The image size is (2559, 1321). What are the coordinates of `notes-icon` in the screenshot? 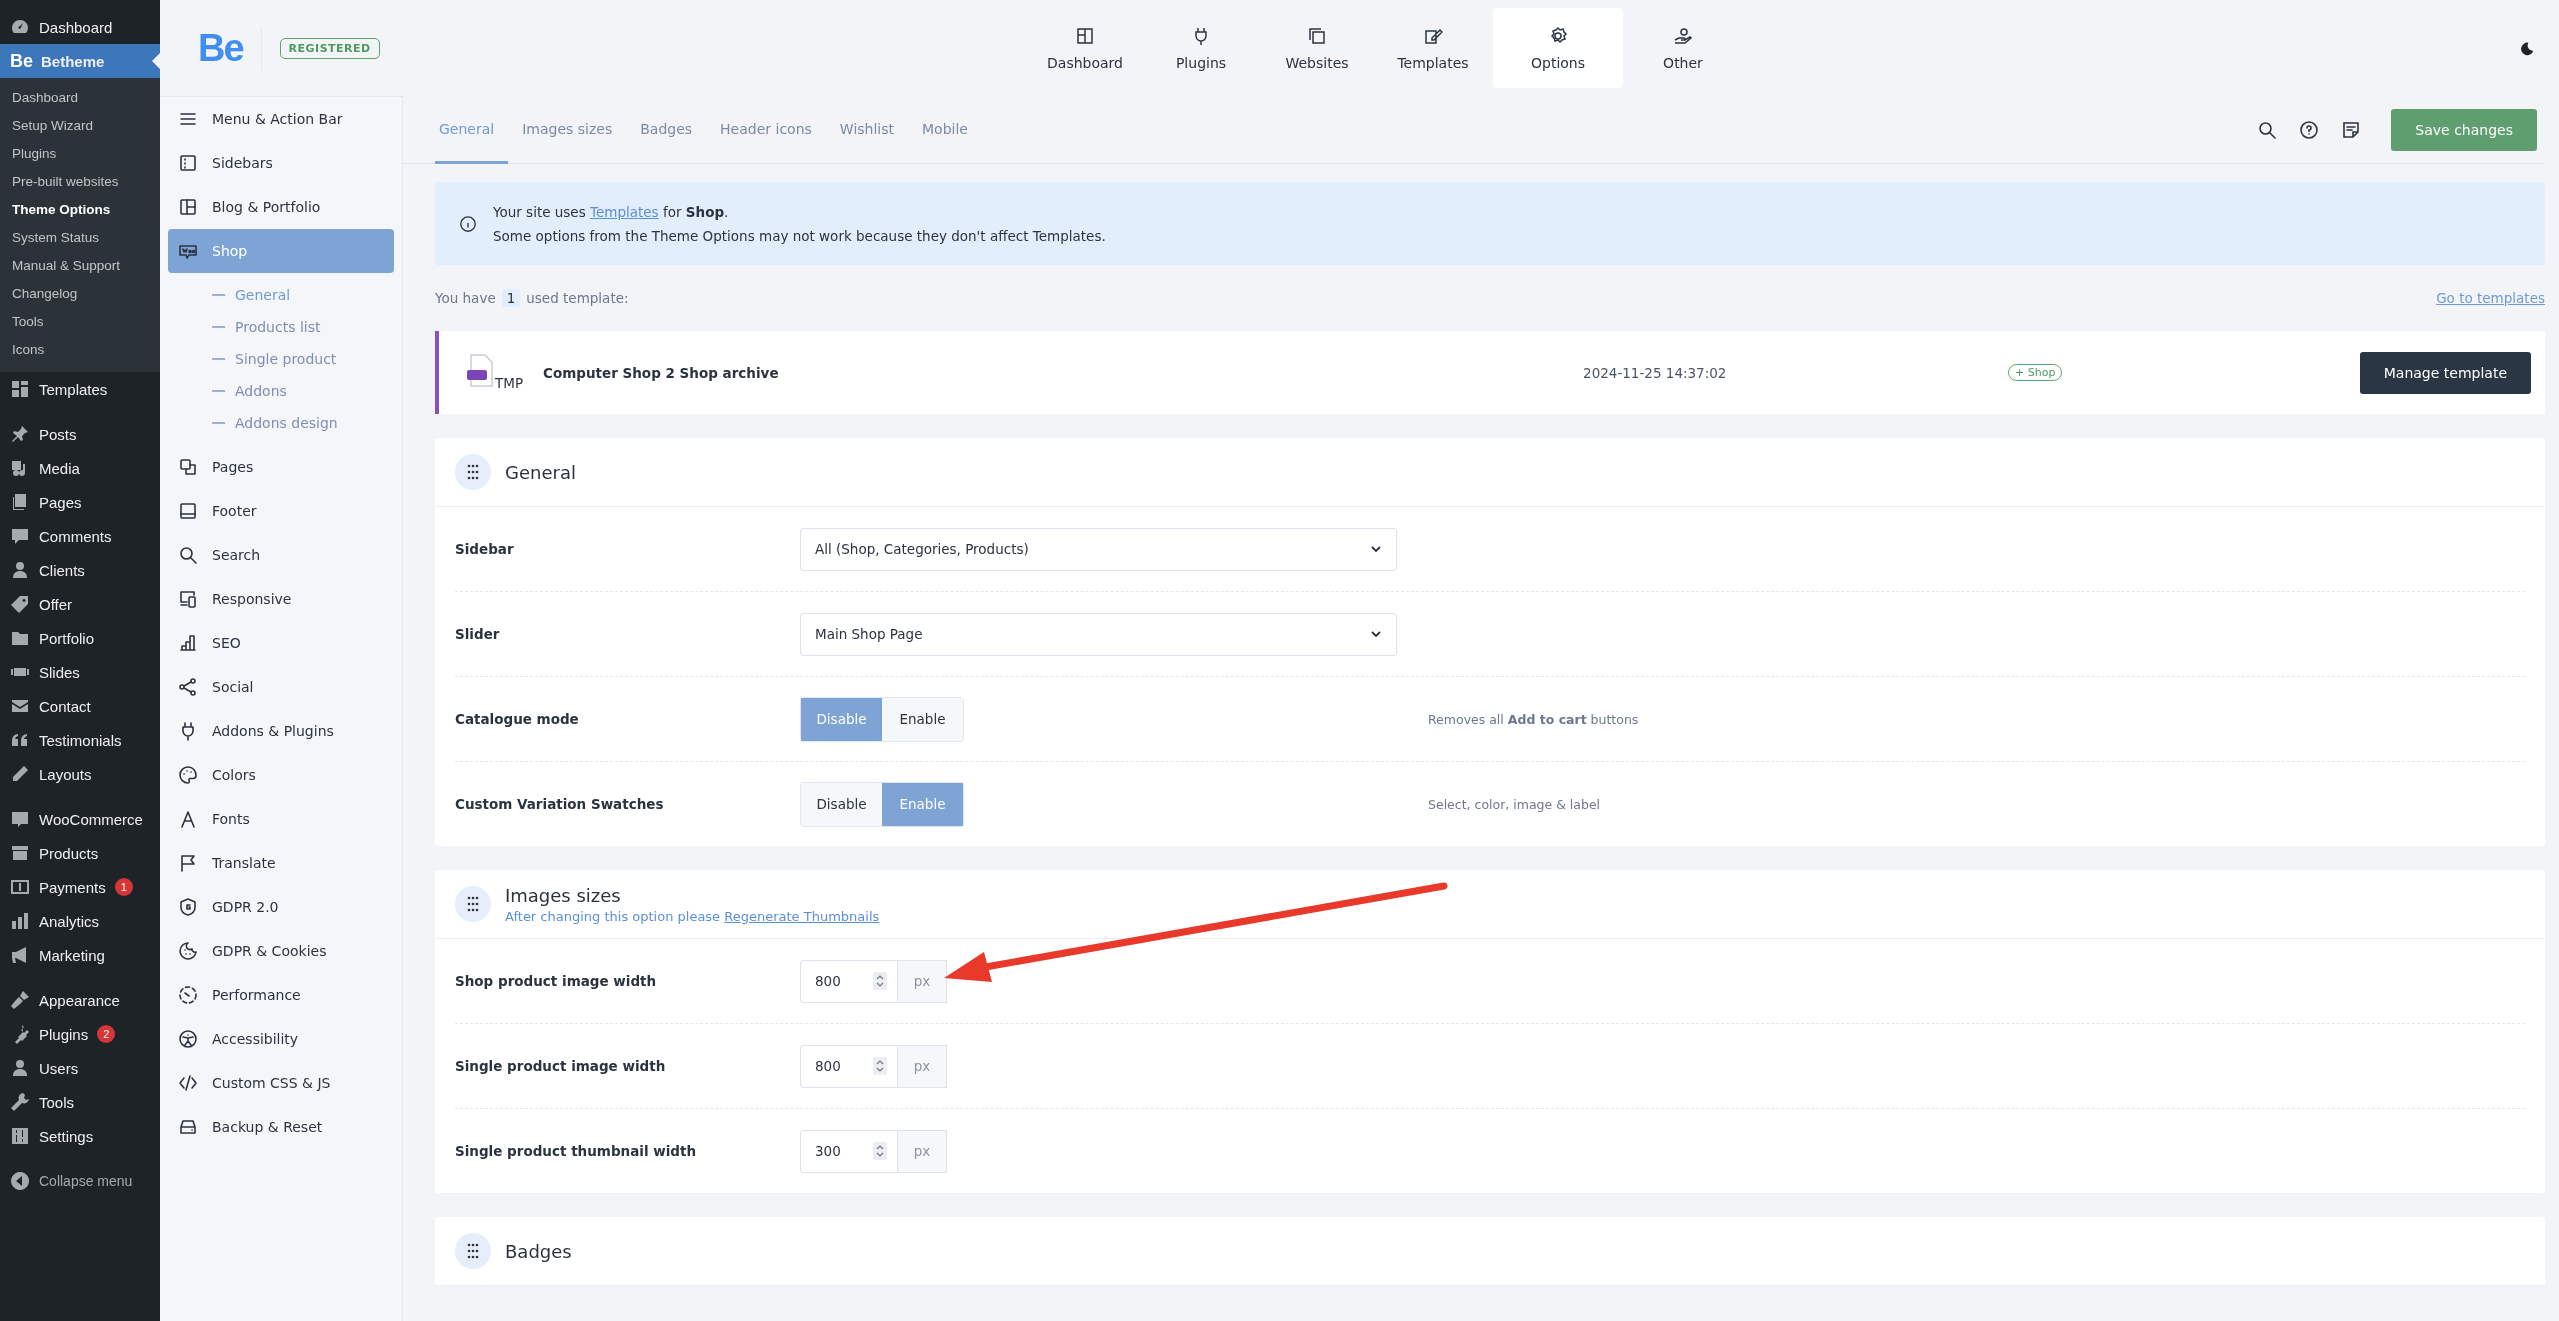 It's located at (2351, 130).